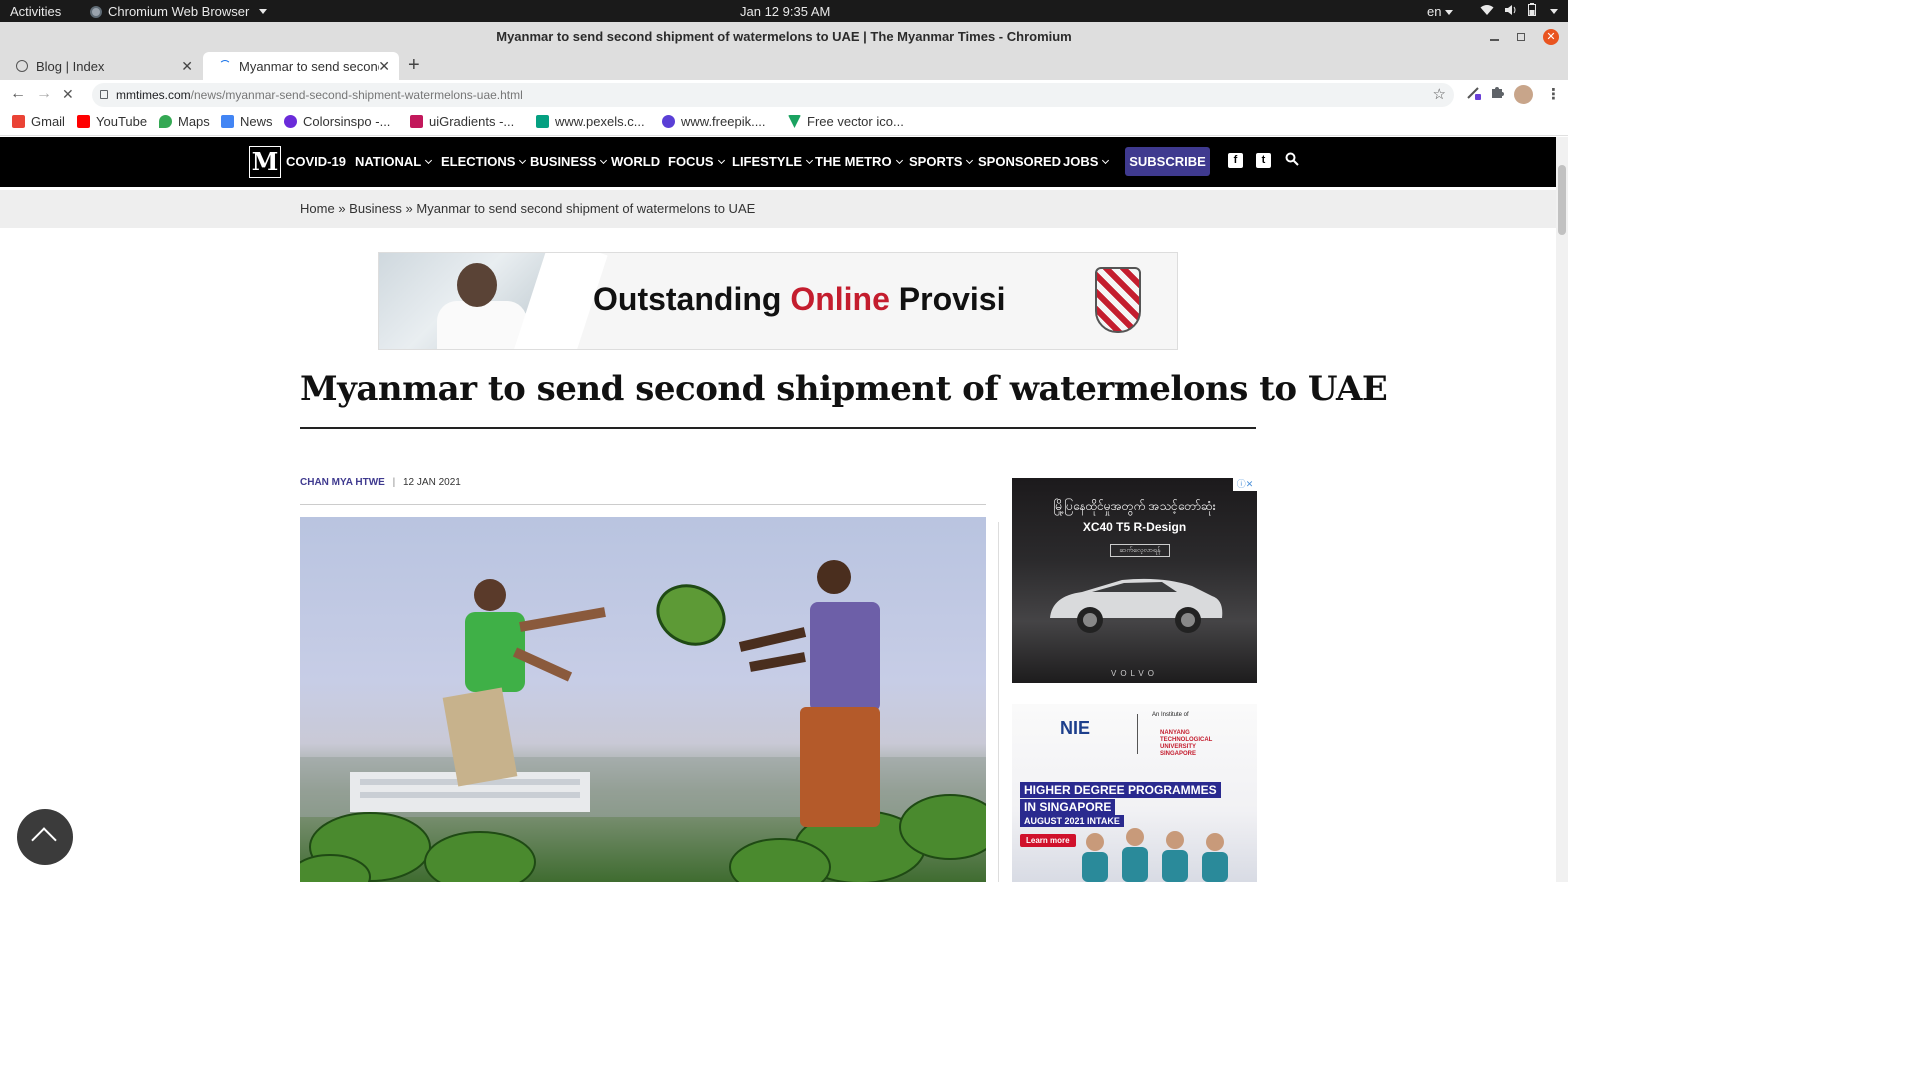 The width and height of the screenshot is (1920, 1080). I want to click on article-byline: CHAN MYA HTWE | 12 JAN 2021, so click(380, 482).